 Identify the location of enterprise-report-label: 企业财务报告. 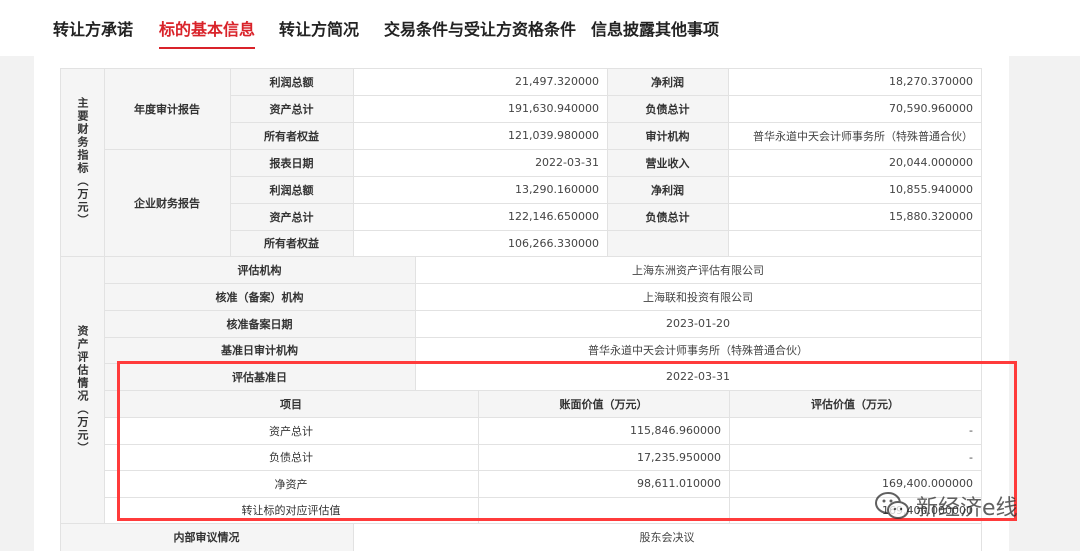
(167, 202).